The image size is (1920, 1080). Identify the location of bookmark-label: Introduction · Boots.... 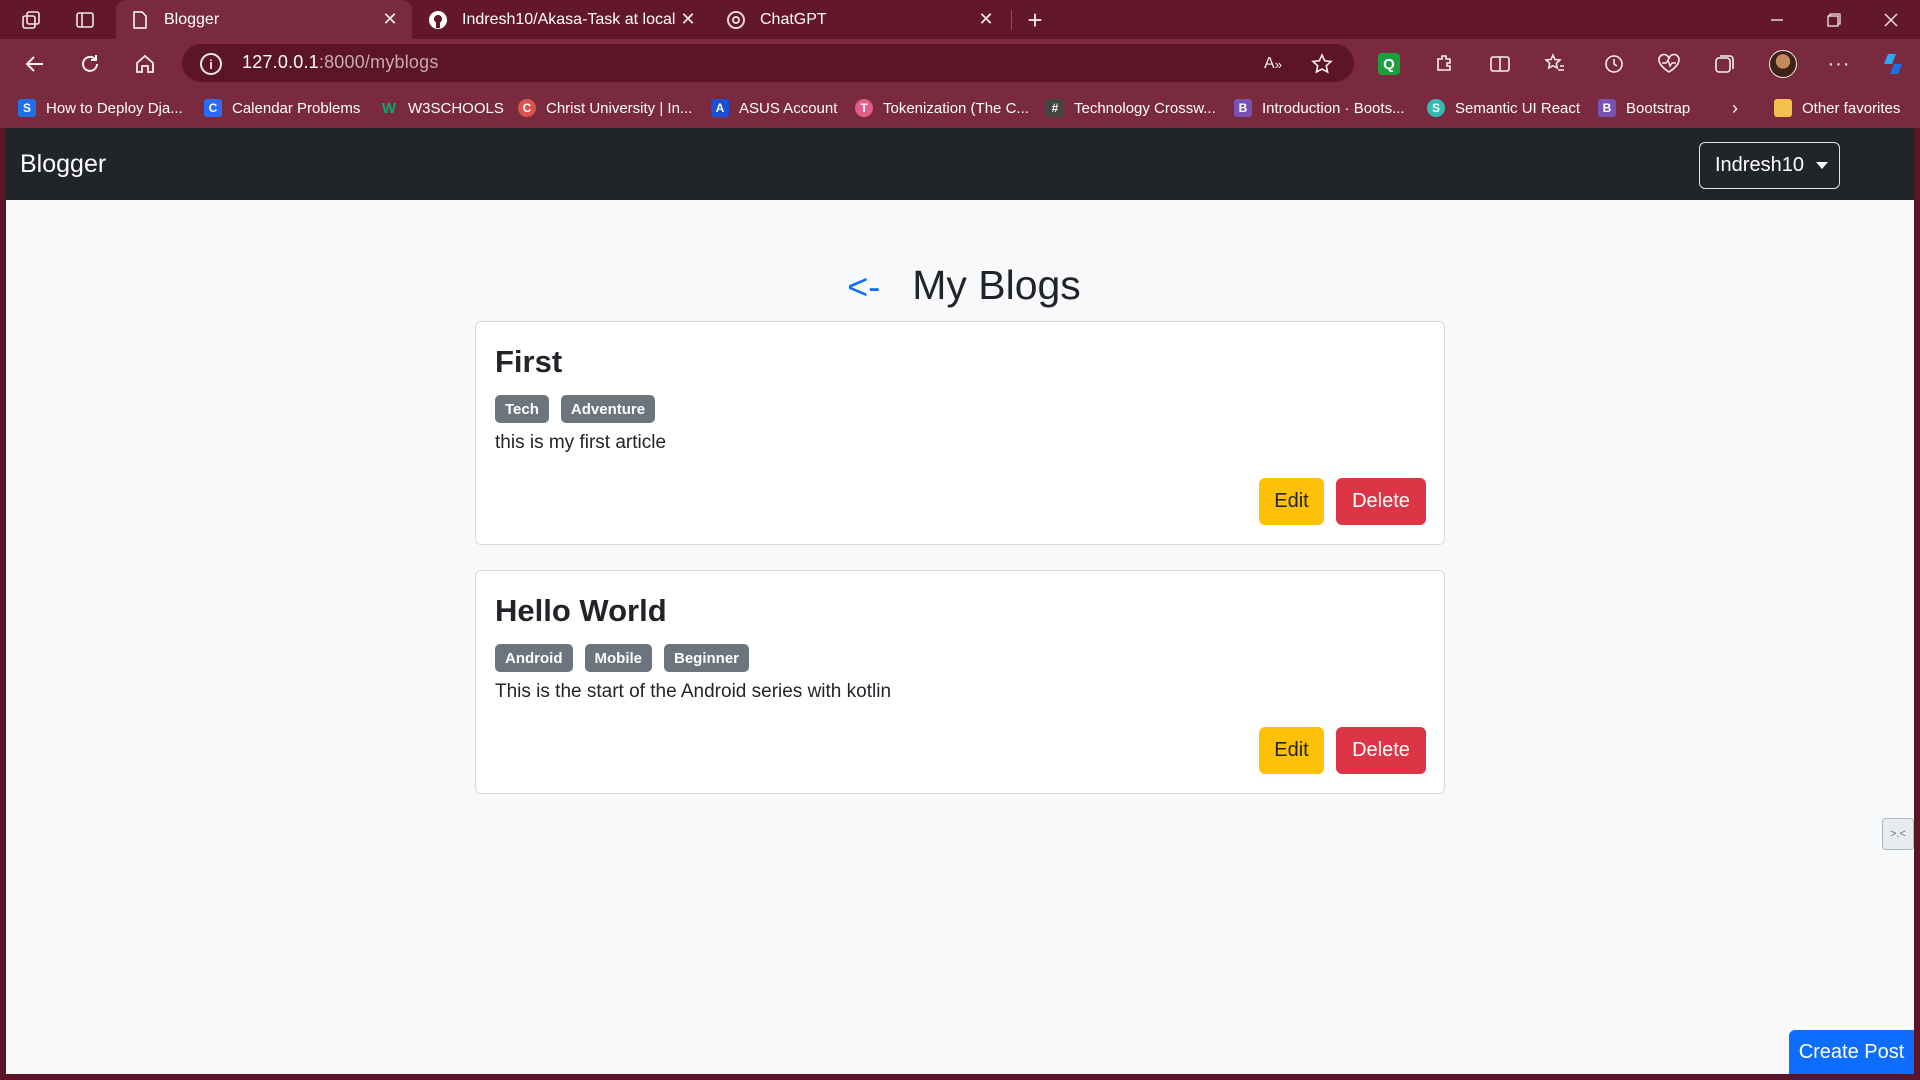
(1333, 108).